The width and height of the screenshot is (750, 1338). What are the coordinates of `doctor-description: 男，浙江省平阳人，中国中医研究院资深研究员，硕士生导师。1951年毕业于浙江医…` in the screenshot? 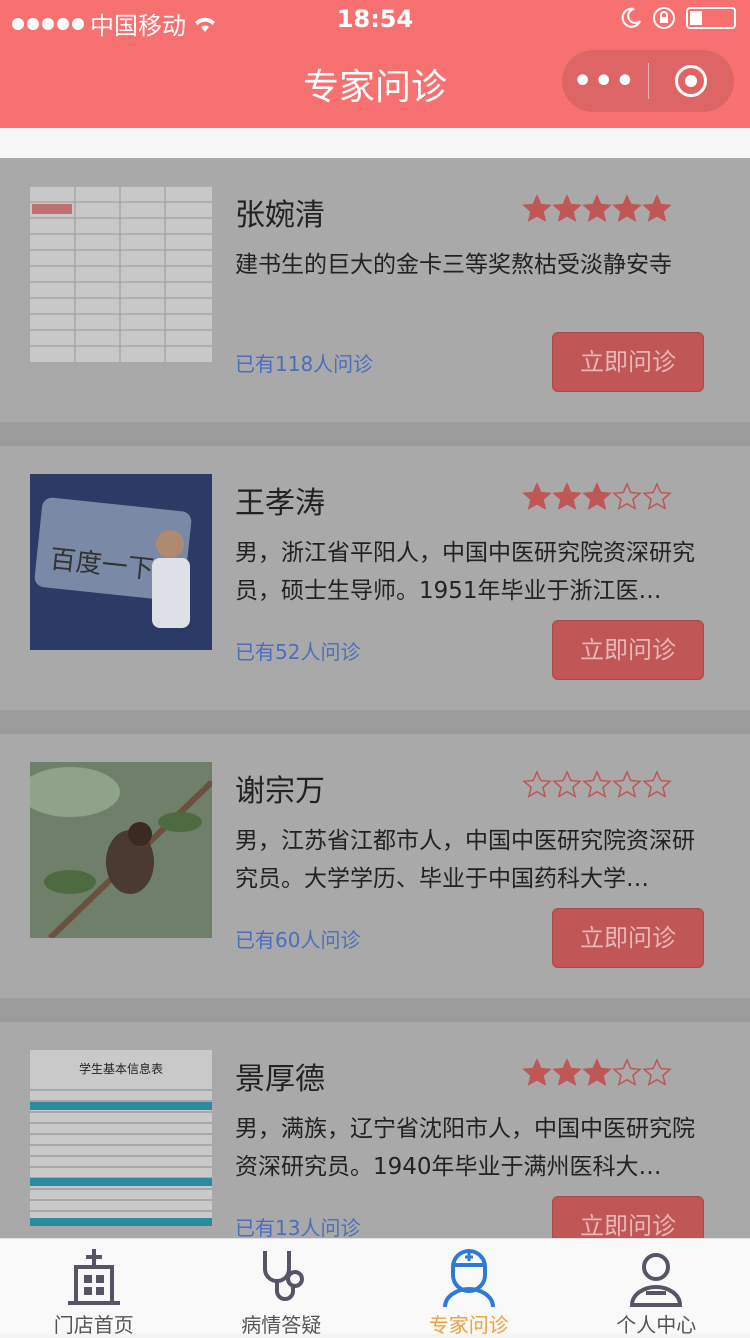 It's located at (470, 572).